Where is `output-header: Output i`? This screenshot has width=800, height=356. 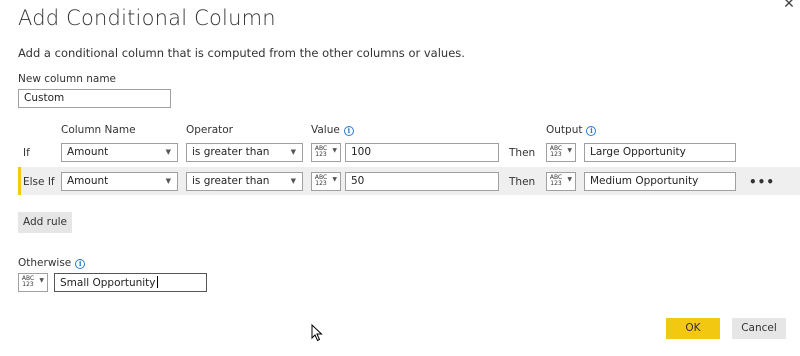 output-header: Output i is located at coordinates (571, 130).